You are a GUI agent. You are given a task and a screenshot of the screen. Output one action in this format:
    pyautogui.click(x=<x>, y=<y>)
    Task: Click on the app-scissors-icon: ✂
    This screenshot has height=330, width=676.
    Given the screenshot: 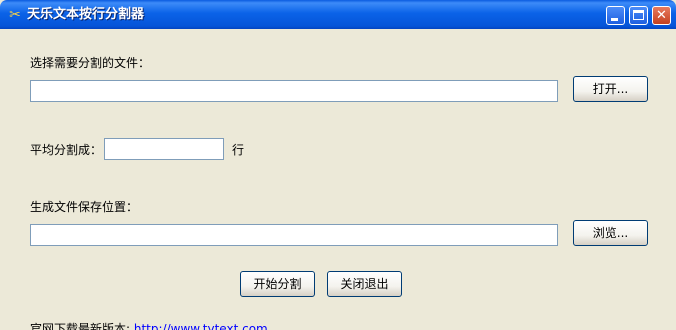 What is the action you would take?
    pyautogui.click(x=15, y=15)
    